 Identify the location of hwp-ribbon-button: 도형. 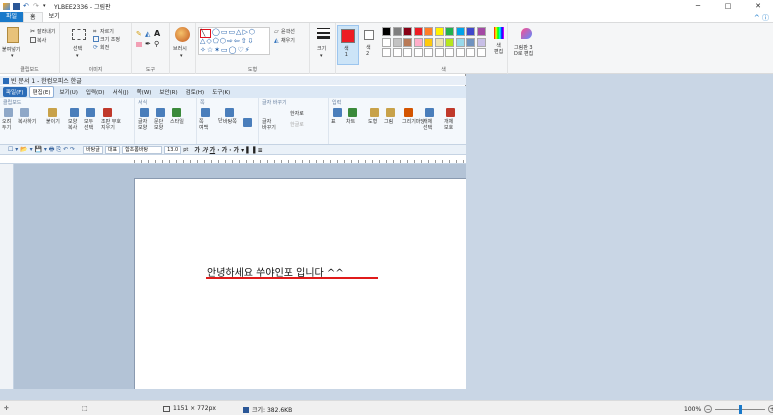
(372, 122).